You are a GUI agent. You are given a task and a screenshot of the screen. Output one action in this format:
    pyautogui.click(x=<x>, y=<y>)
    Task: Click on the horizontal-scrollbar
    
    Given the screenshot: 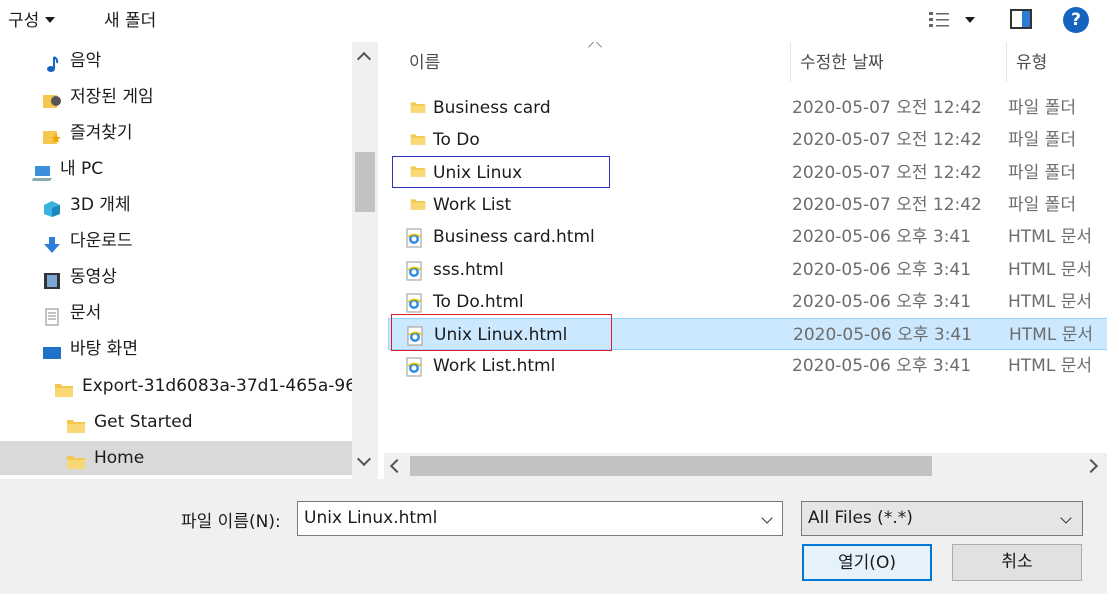 What is the action you would take?
    pyautogui.click(x=745, y=466)
    